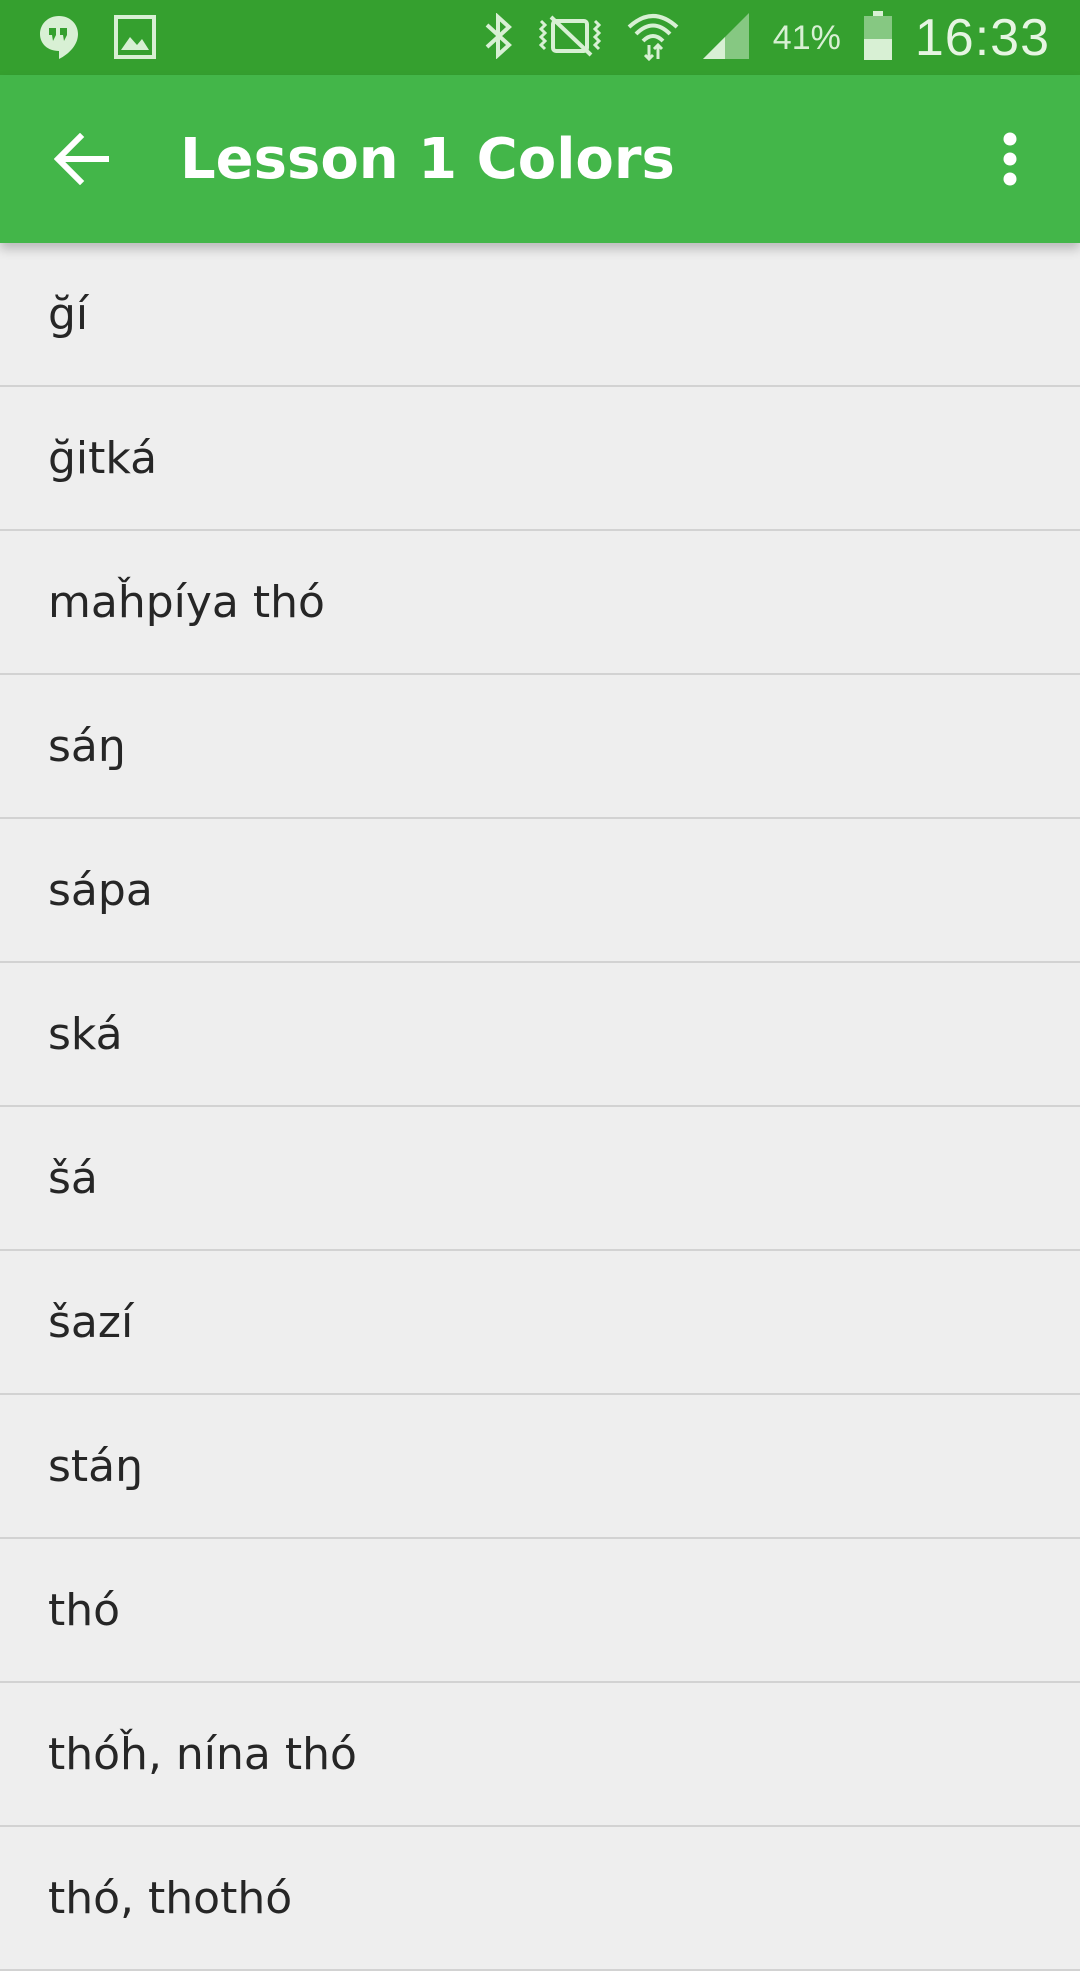 This screenshot has height=1971, width=1080. I want to click on list-item-label: thó, thothó, so click(170, 1898).